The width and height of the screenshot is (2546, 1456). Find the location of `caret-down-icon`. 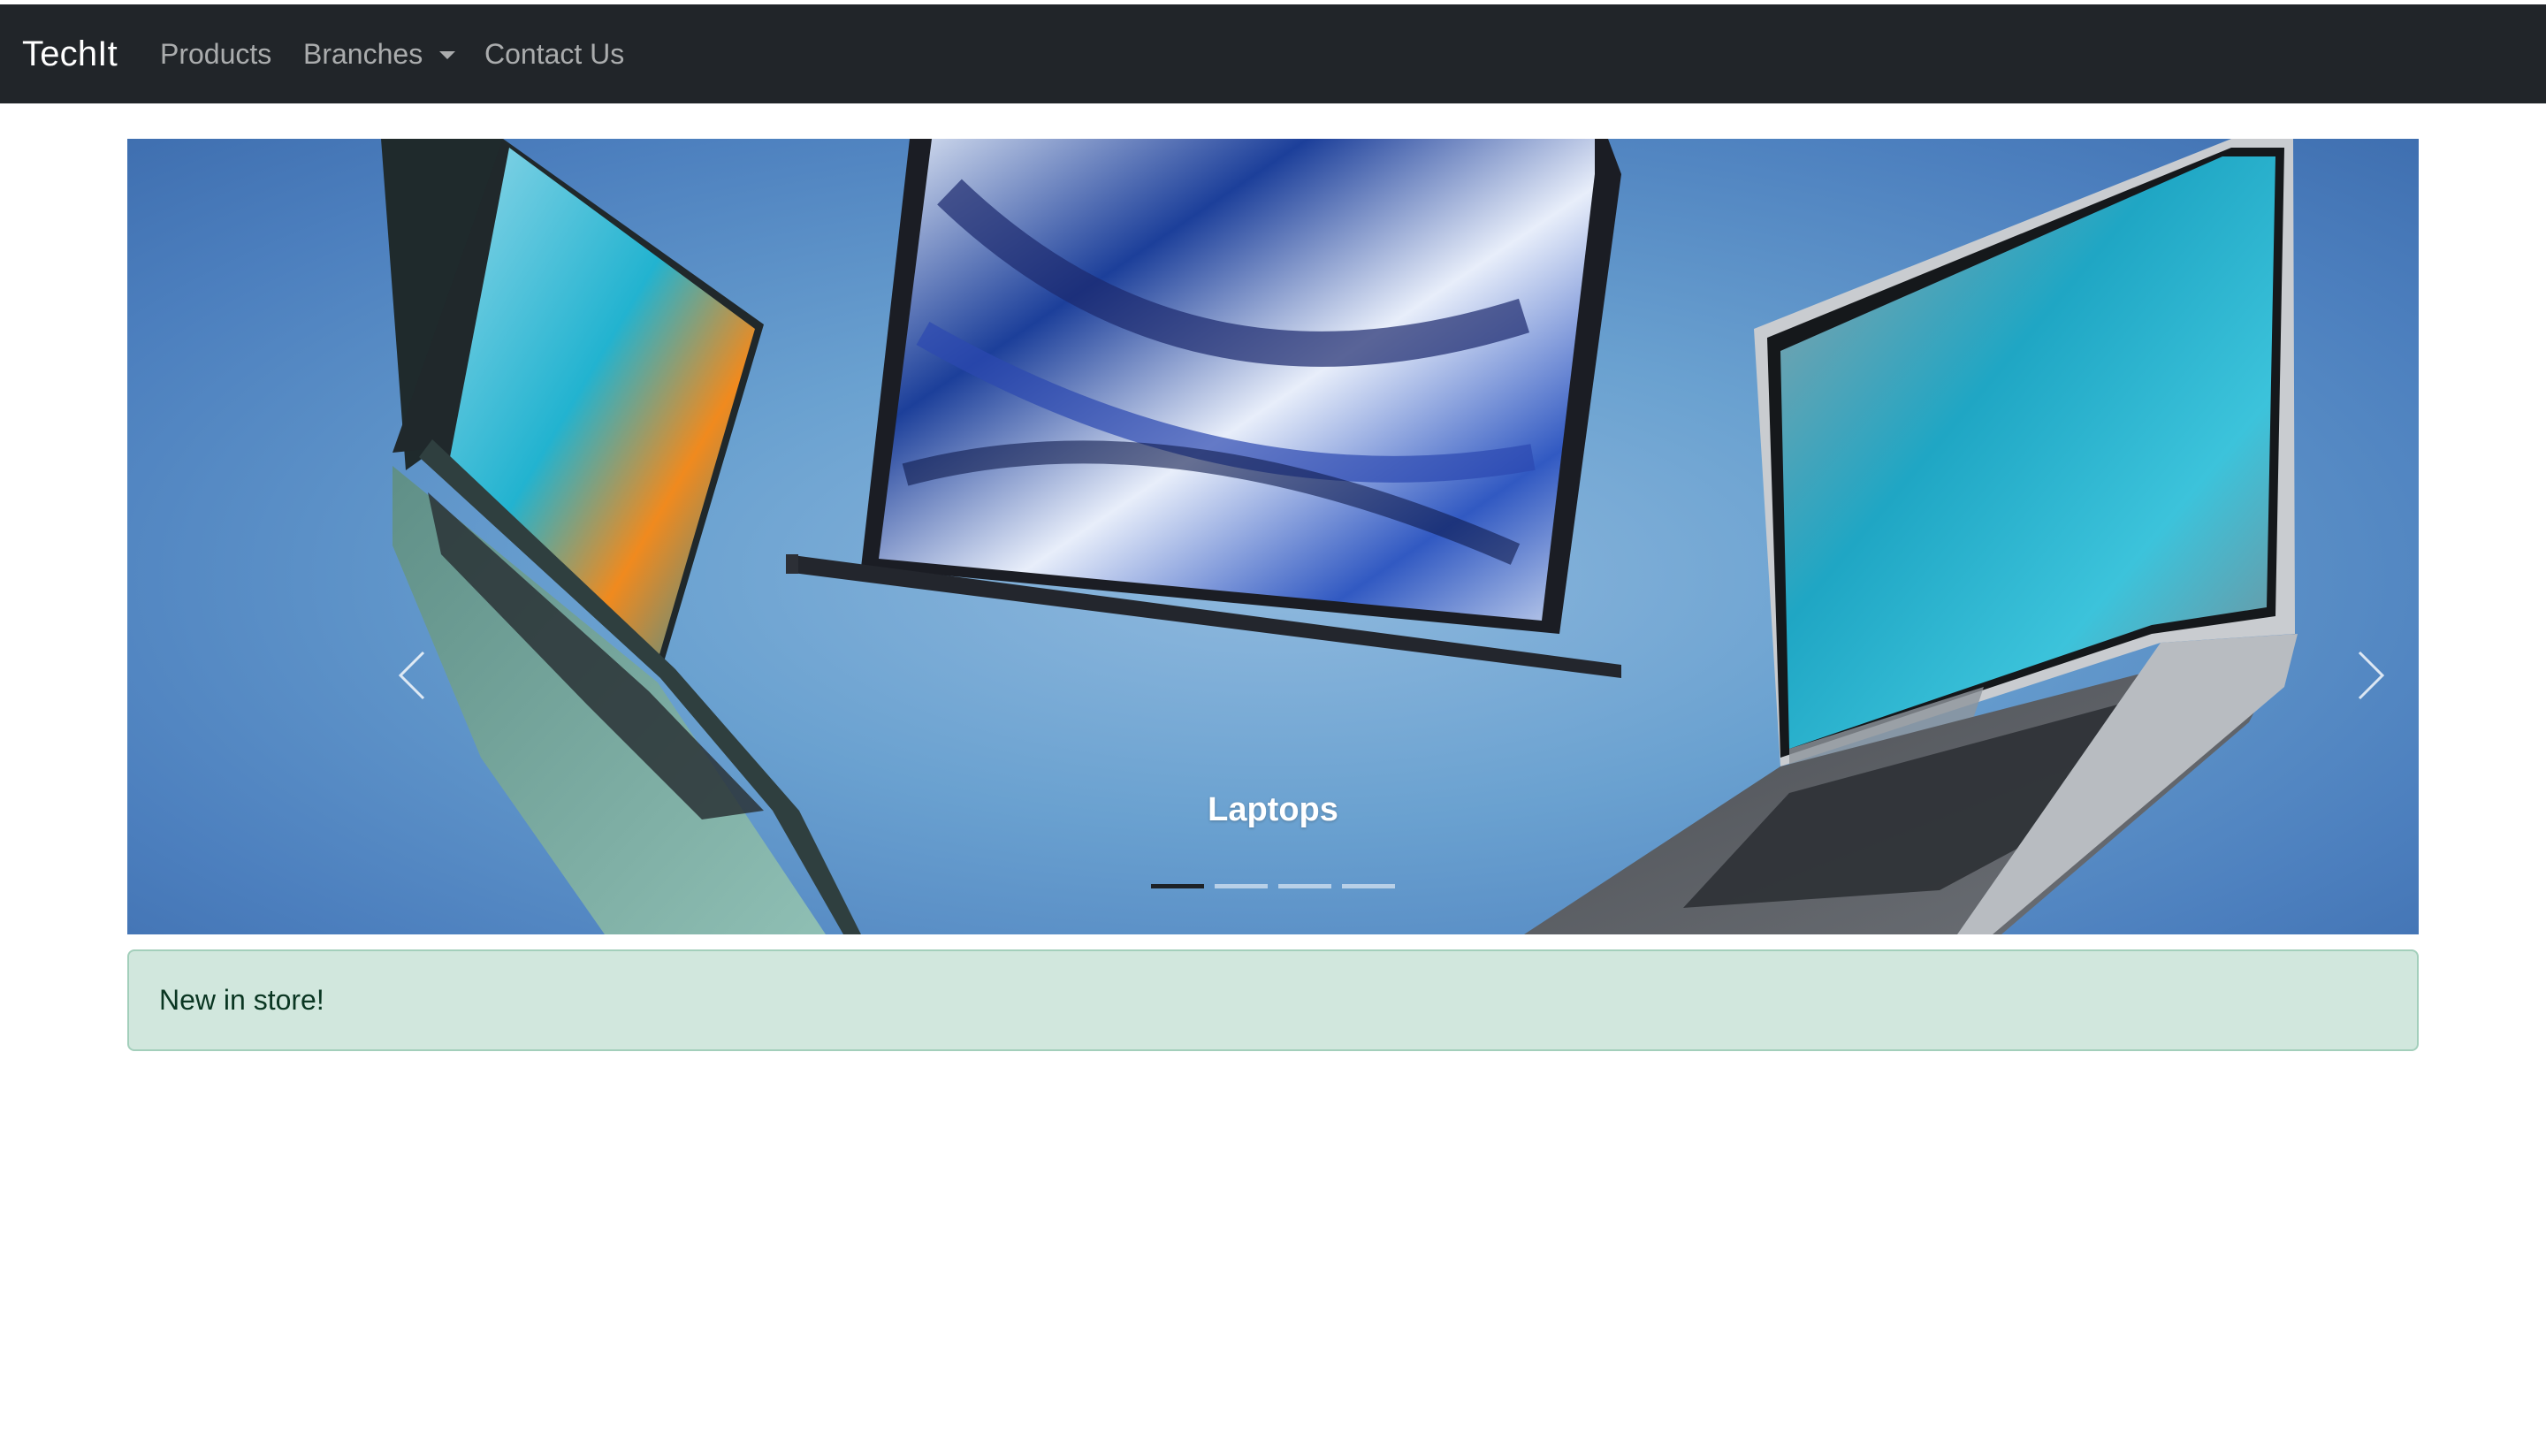

caret-down-icon is located at coordinates (447, 55).